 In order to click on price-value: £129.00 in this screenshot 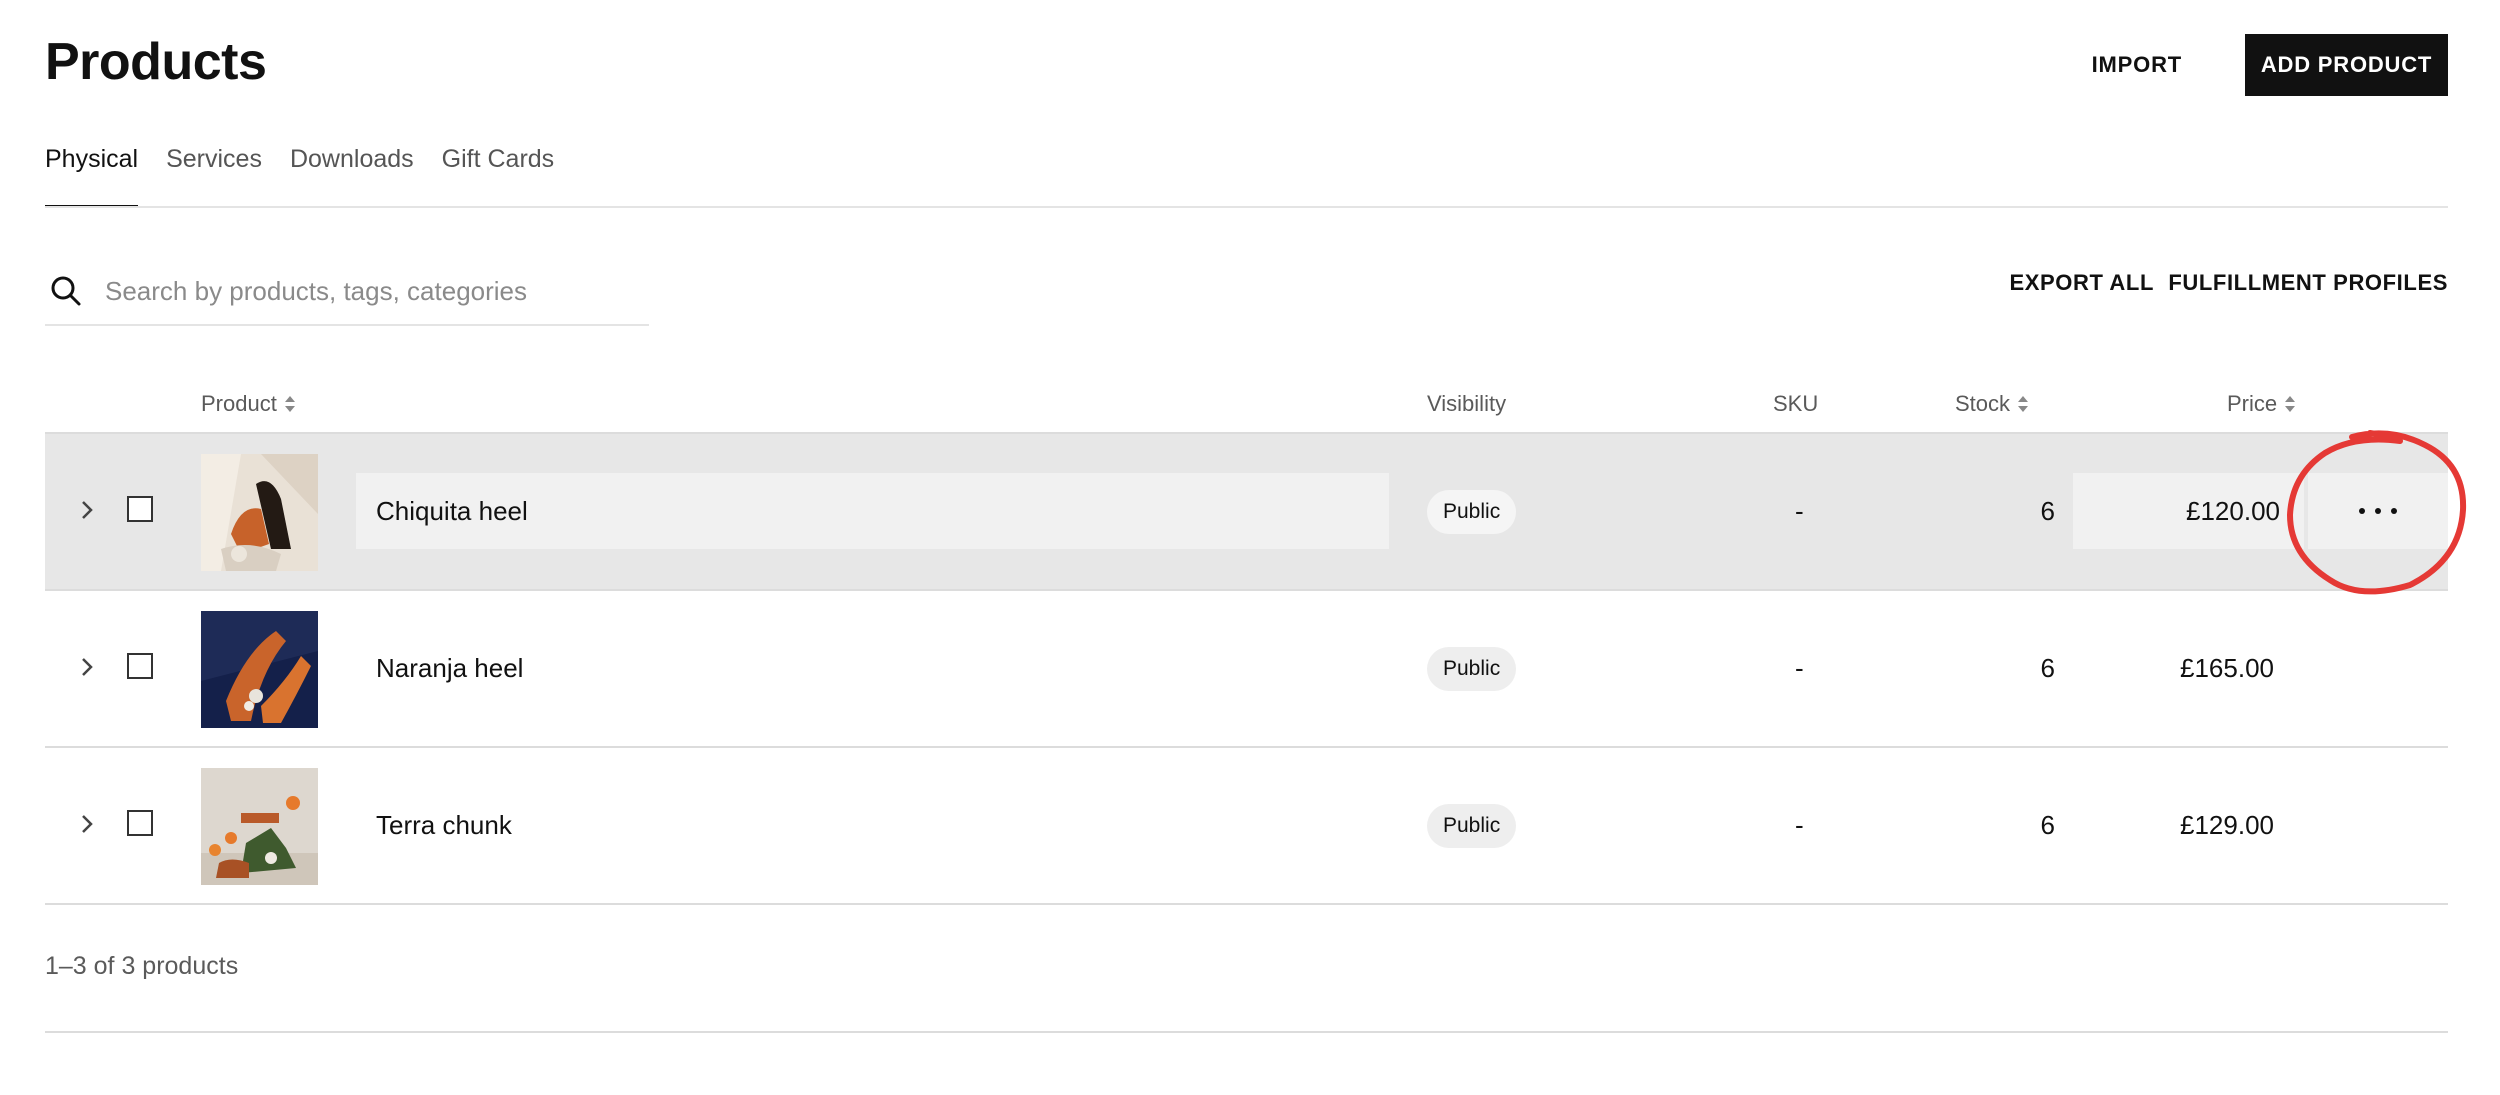, I will do `click(2188, 825)`.